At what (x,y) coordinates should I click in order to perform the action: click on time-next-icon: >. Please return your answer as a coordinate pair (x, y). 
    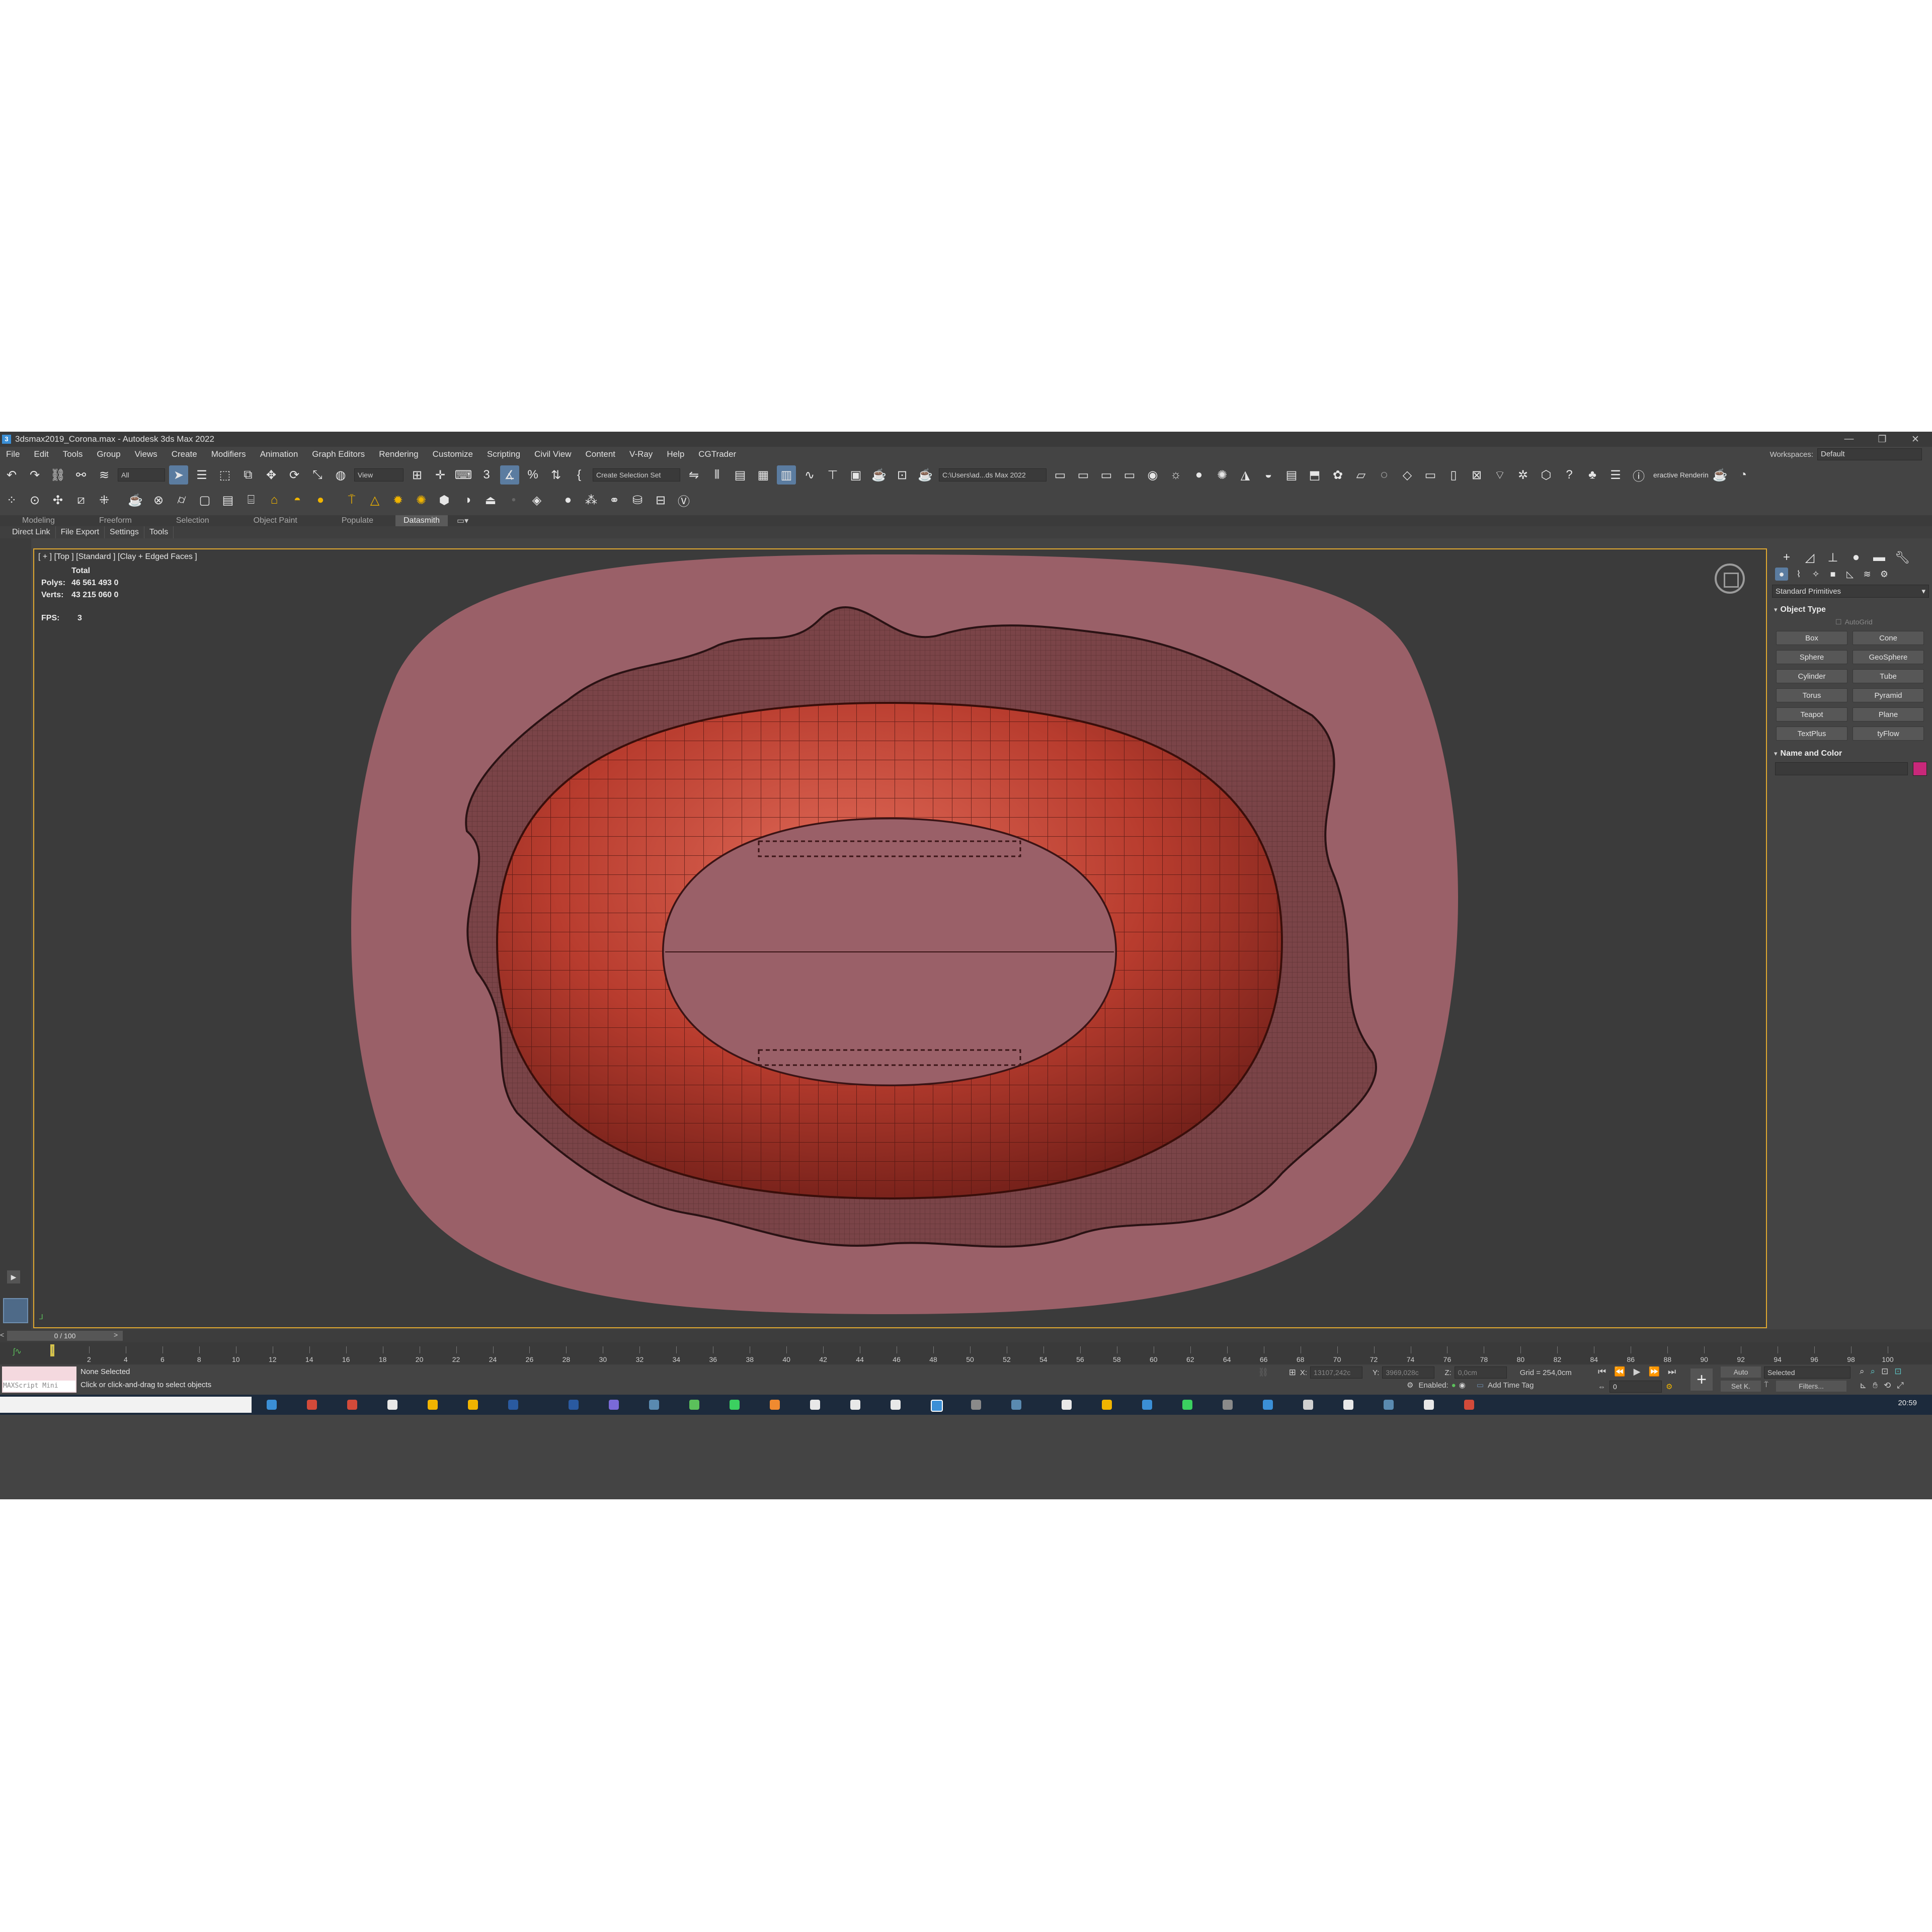
    Looking at the image, I should click on (116, 1335).